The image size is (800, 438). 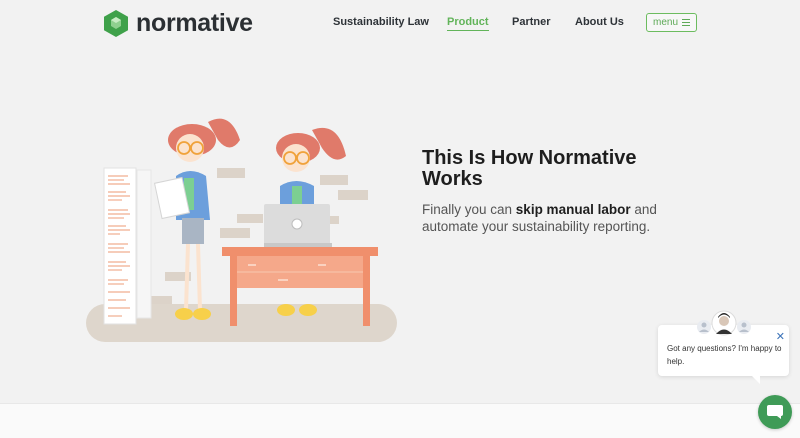 I want to click on hamburger-icon, so click(x=686, y=23).